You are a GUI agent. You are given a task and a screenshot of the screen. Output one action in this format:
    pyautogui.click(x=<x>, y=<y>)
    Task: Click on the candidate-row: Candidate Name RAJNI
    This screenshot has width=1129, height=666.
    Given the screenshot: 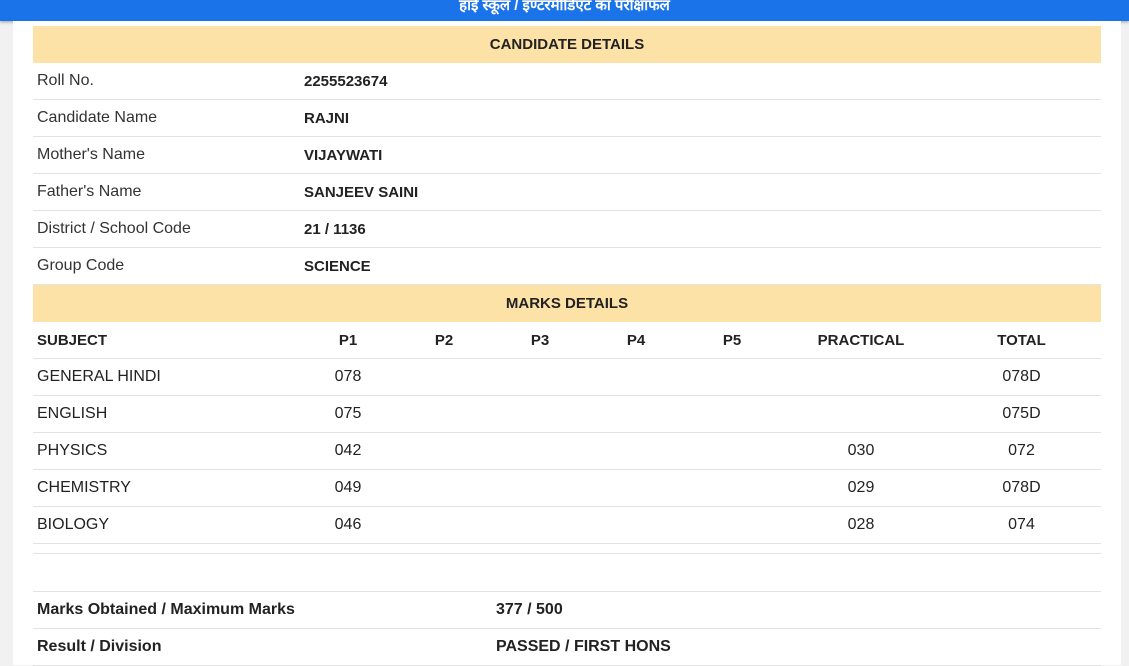 What is the action you would take?
    pyautogui.click(x=567, y=118)
    